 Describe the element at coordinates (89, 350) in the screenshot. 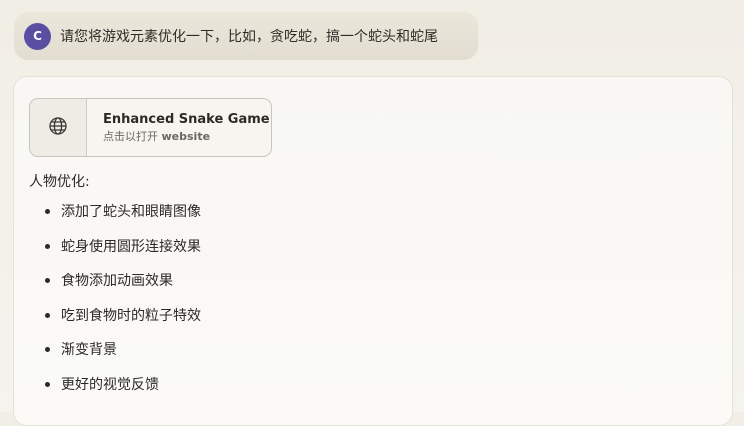

I see `list-item-text: 渐变背景` at that location.